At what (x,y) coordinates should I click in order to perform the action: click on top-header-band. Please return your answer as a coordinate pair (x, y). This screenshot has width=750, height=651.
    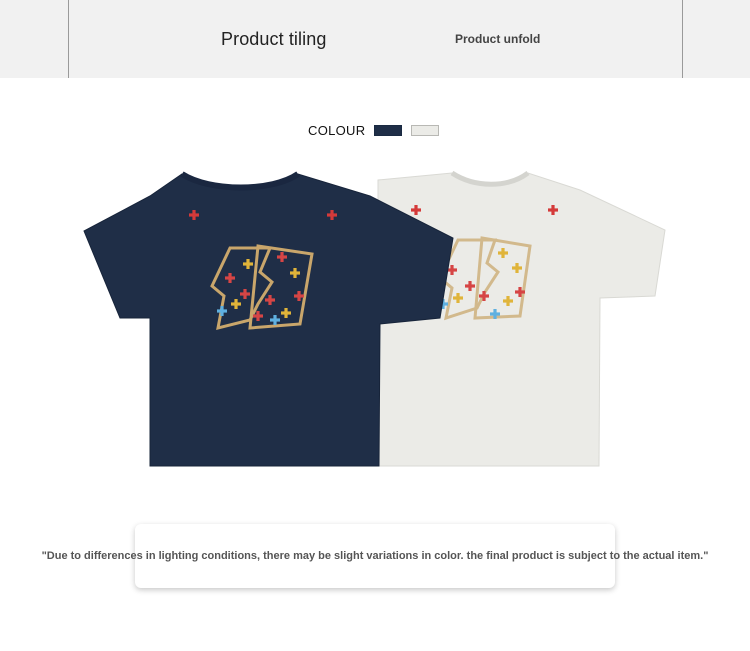
    Looking at the image, I should click on (375, 39).